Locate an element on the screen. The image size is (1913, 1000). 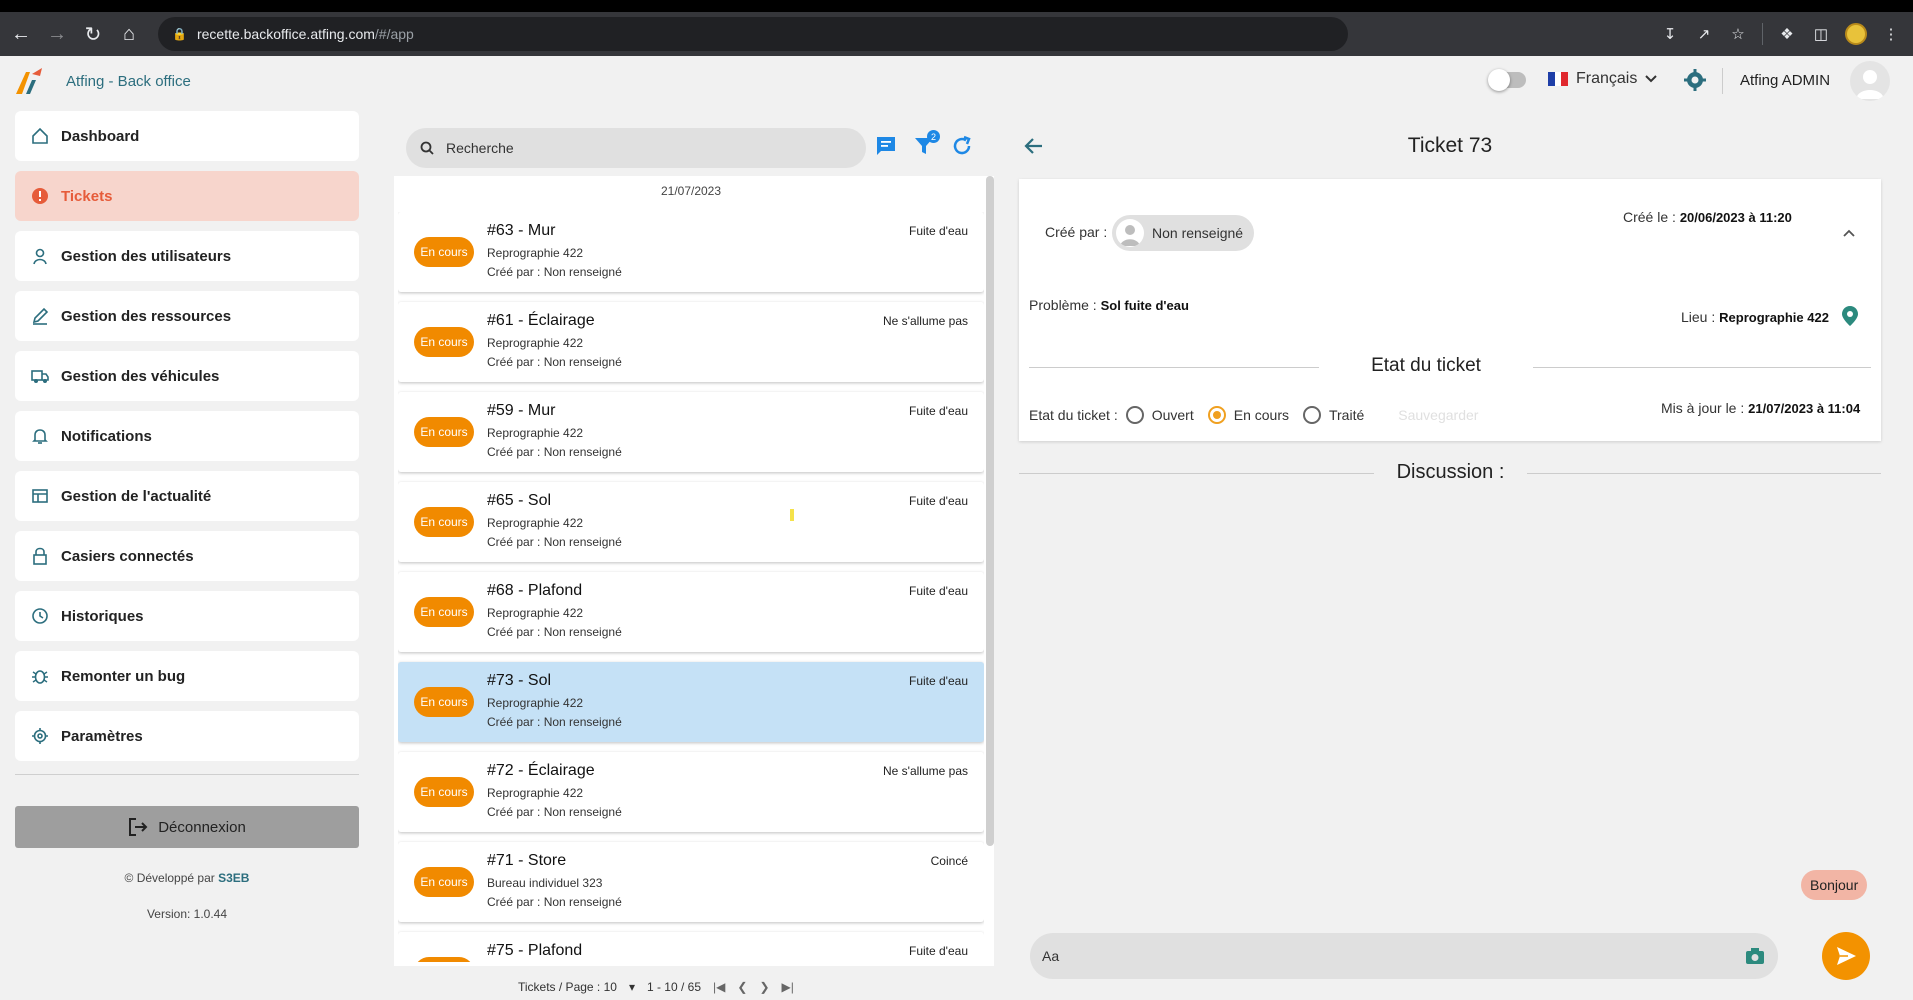
sidebar-item-gestion-de-l-actualit-: Gestion de l'actualité is located at coordinates (187, 496).